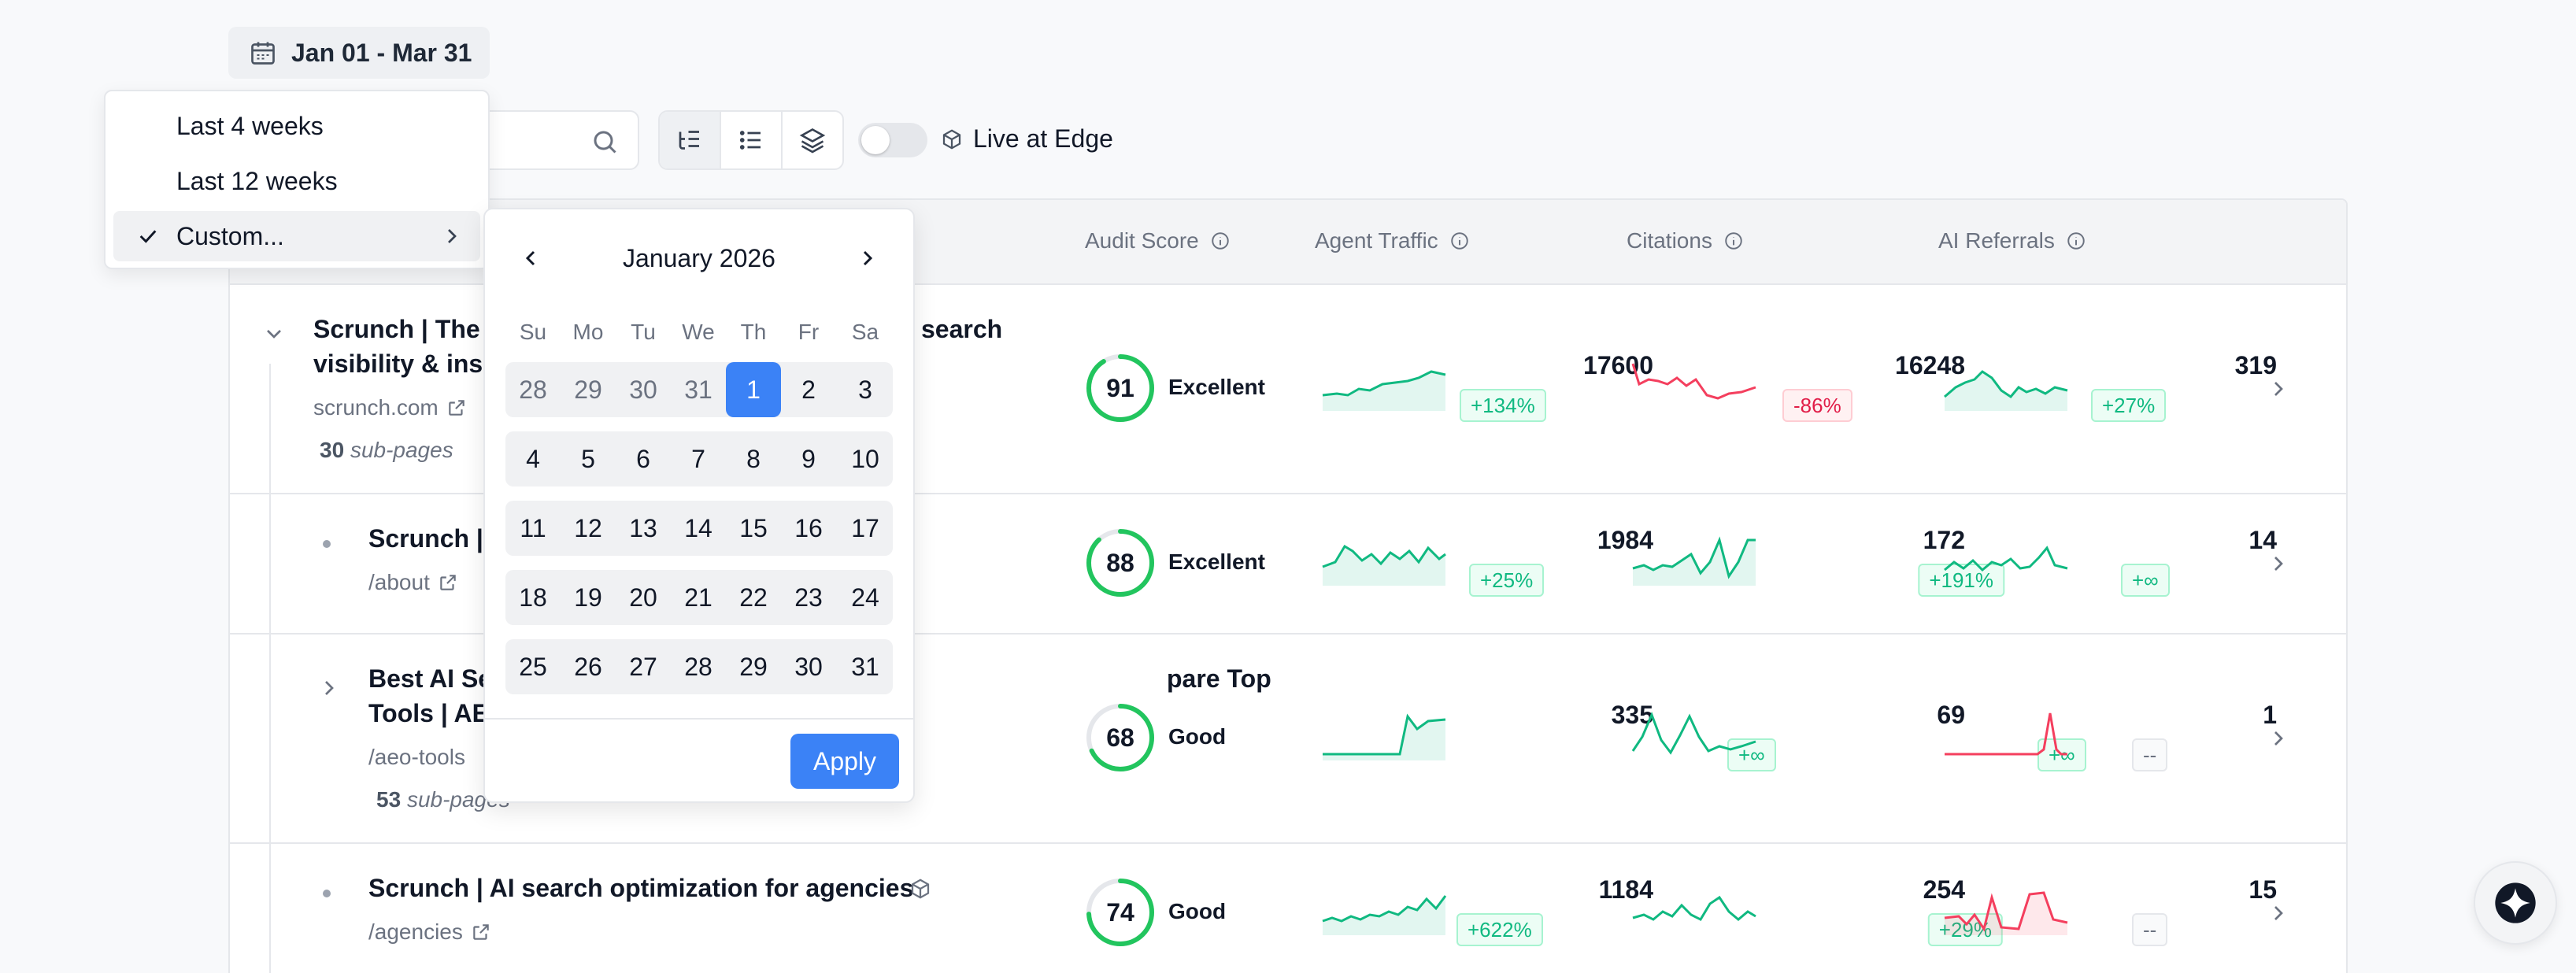  I want to click on audit-score-value: 88, so click(1120, 562).